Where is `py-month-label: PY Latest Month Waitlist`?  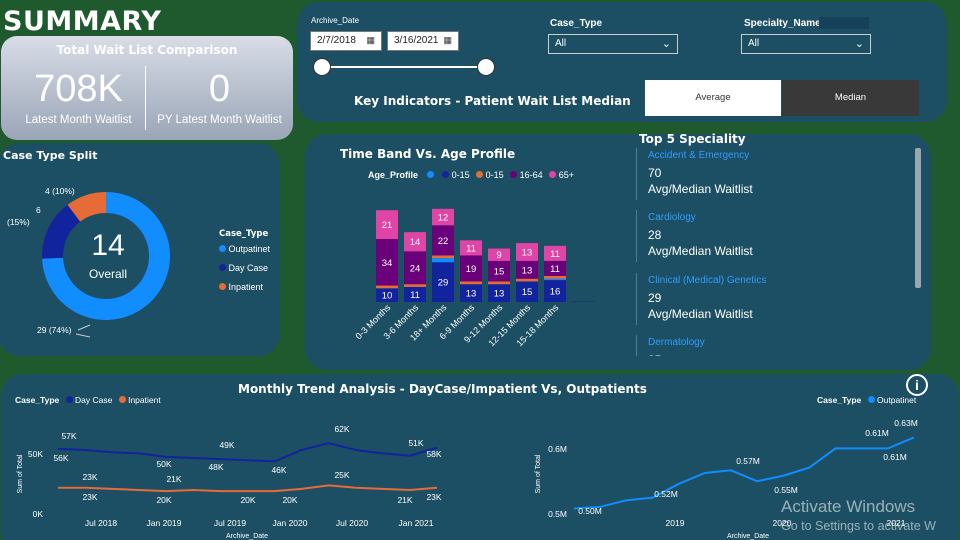
py-month-label: PY Latest Month Waitlist is located at coordinates (219, 120).